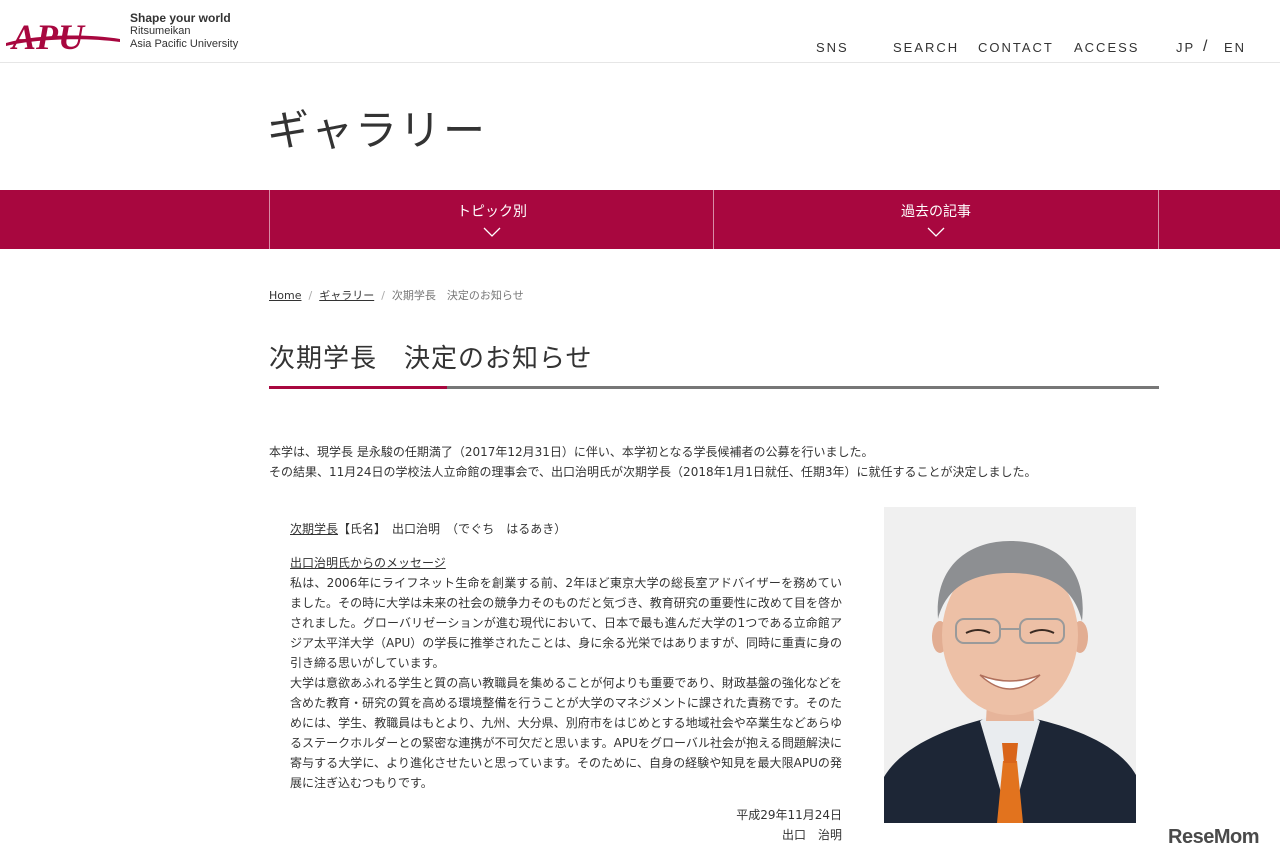 The height and width of the screenshot is (863, 1280). I want to click on breadcrumb-home-link: Home, so click(285, 295).